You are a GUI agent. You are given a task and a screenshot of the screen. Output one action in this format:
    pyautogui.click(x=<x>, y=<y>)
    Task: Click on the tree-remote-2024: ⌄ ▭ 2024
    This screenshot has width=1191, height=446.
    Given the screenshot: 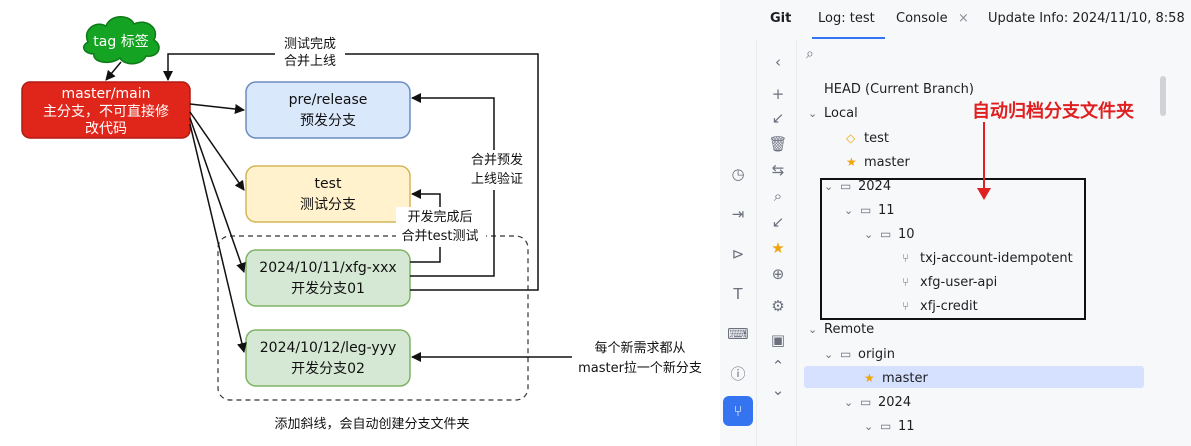 What is the action you would take?
    pyautogui.click(x=877, y=402)
    